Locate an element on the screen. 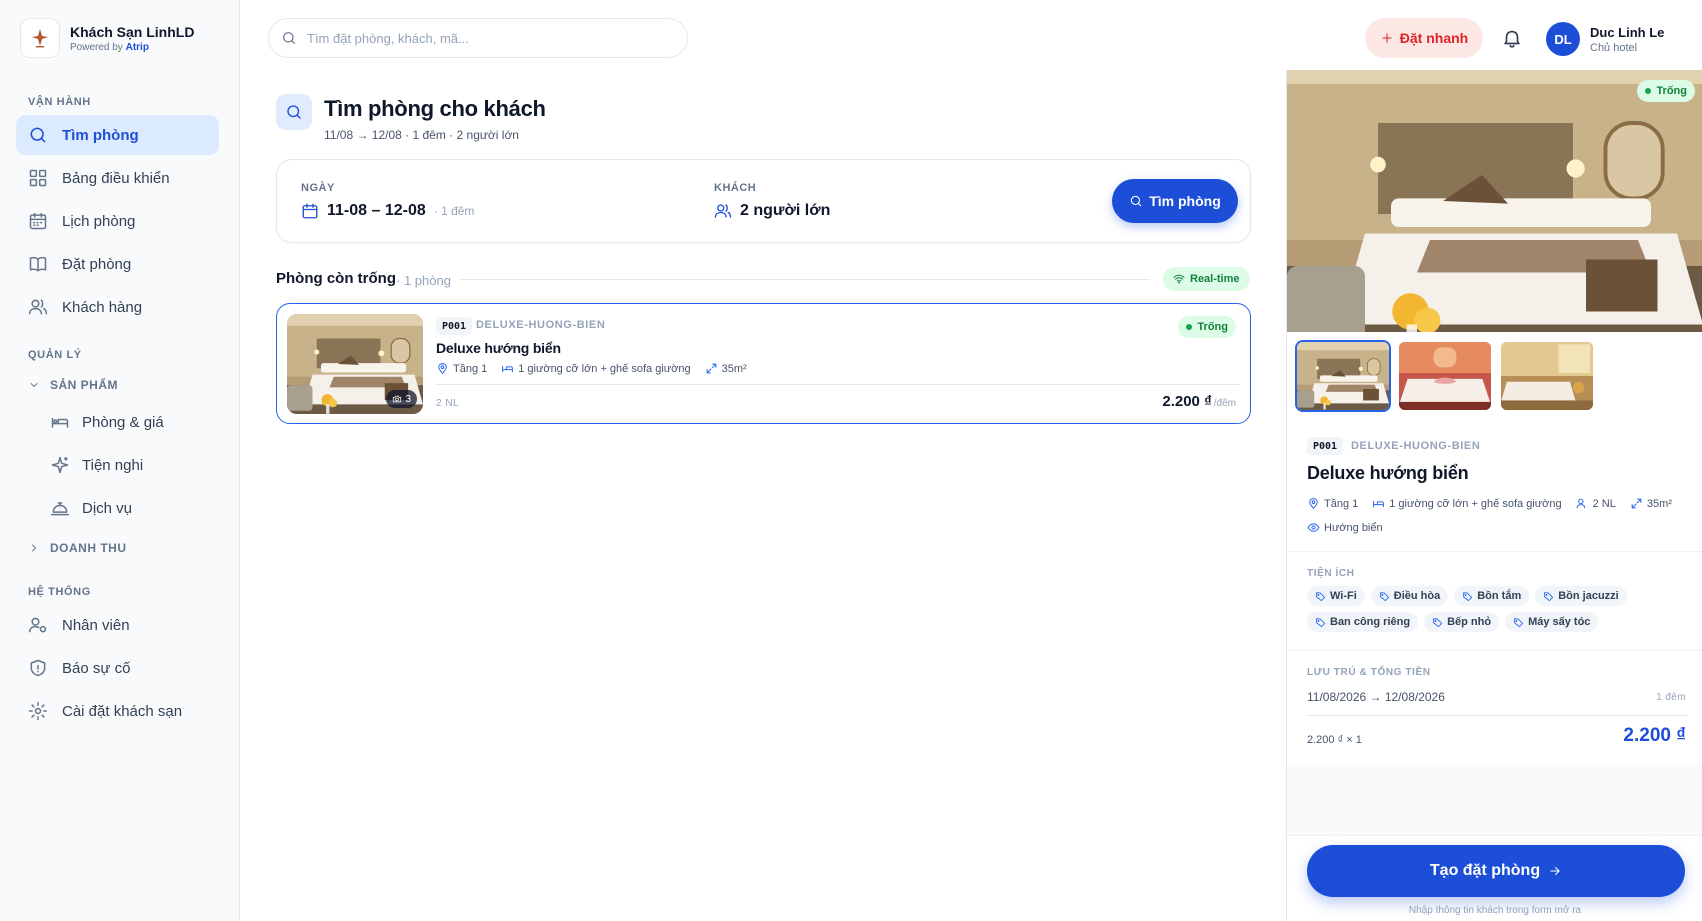 The image size is (1702, 921). section-management: QUẢN LÝ is located at coordinates (55, 355).